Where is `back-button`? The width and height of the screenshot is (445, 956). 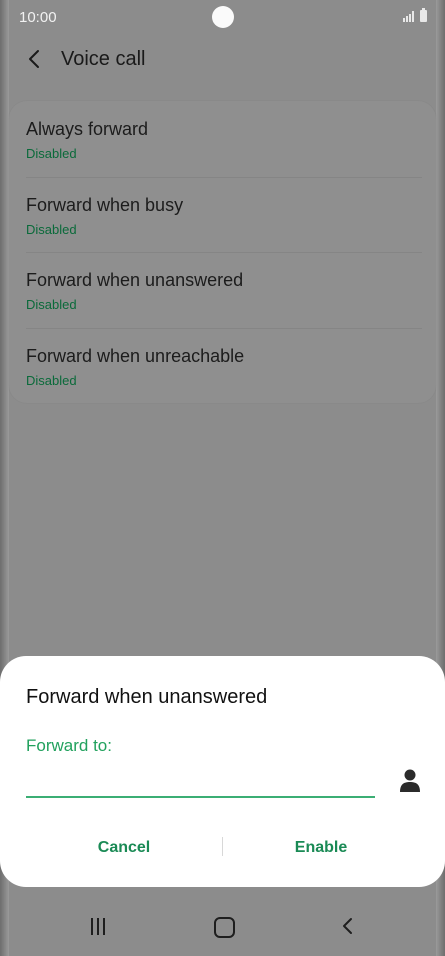 back-button is located at coordinates (35, 59).